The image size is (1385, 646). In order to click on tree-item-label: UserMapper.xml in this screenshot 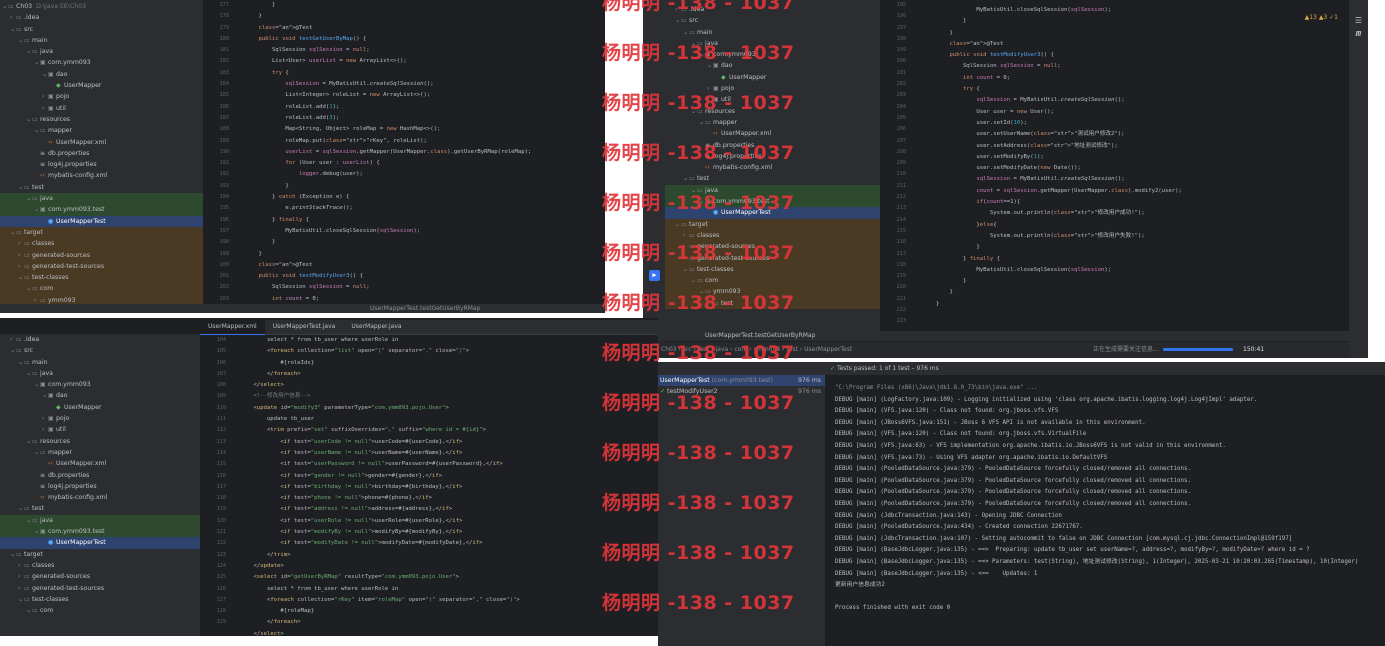, I will do `click(81, 142)`.